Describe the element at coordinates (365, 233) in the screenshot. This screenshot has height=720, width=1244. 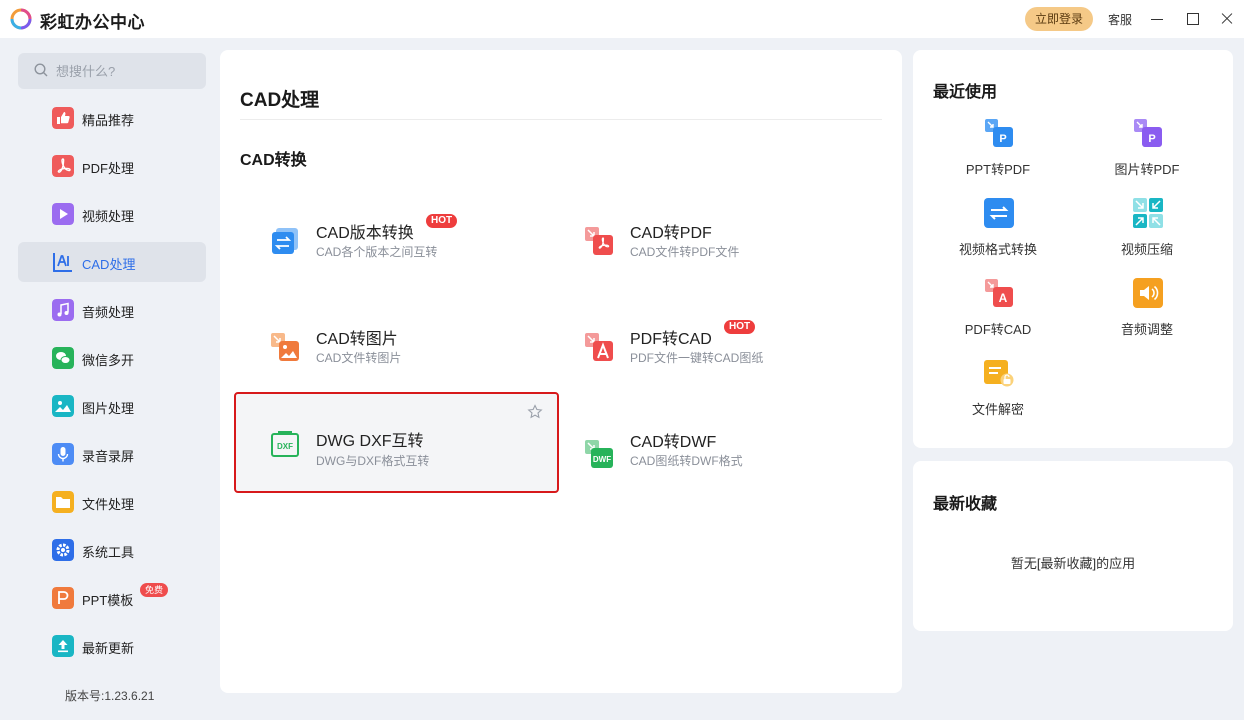
I see `tool-name: CAD版本转换` at that location.